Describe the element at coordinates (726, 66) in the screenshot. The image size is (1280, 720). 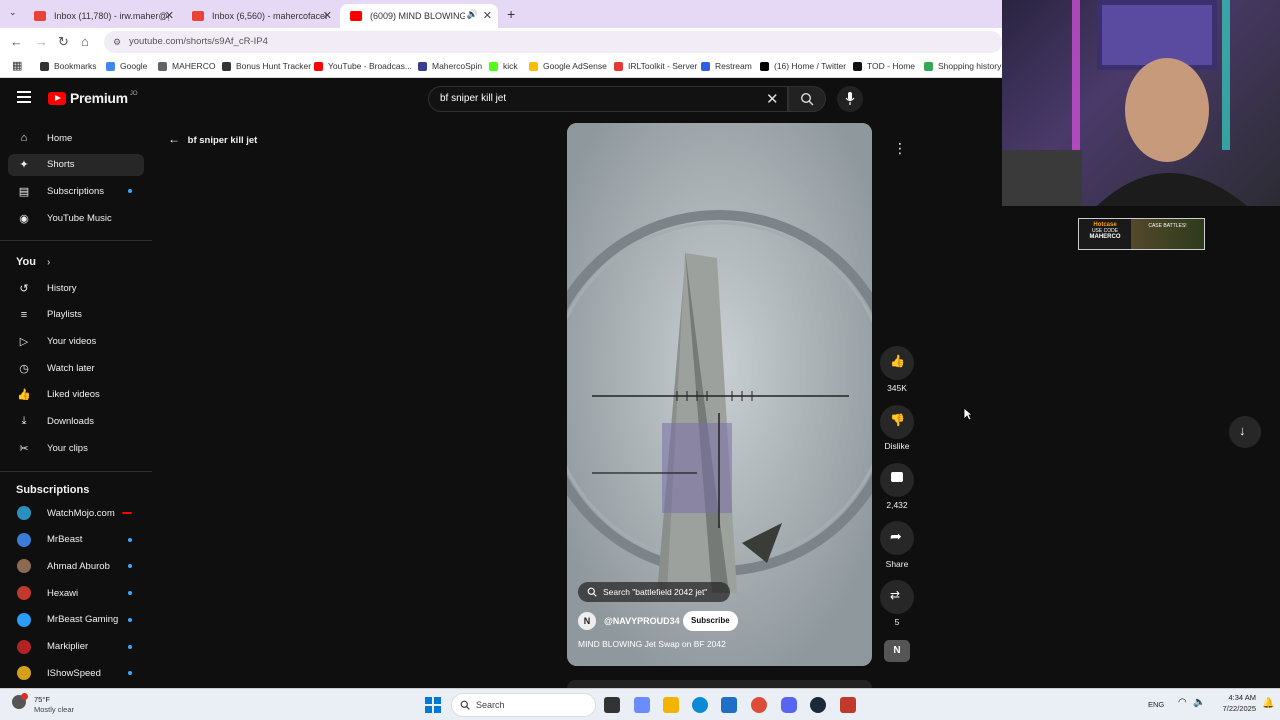
I see `bookmark-restream: Restream` at that location.